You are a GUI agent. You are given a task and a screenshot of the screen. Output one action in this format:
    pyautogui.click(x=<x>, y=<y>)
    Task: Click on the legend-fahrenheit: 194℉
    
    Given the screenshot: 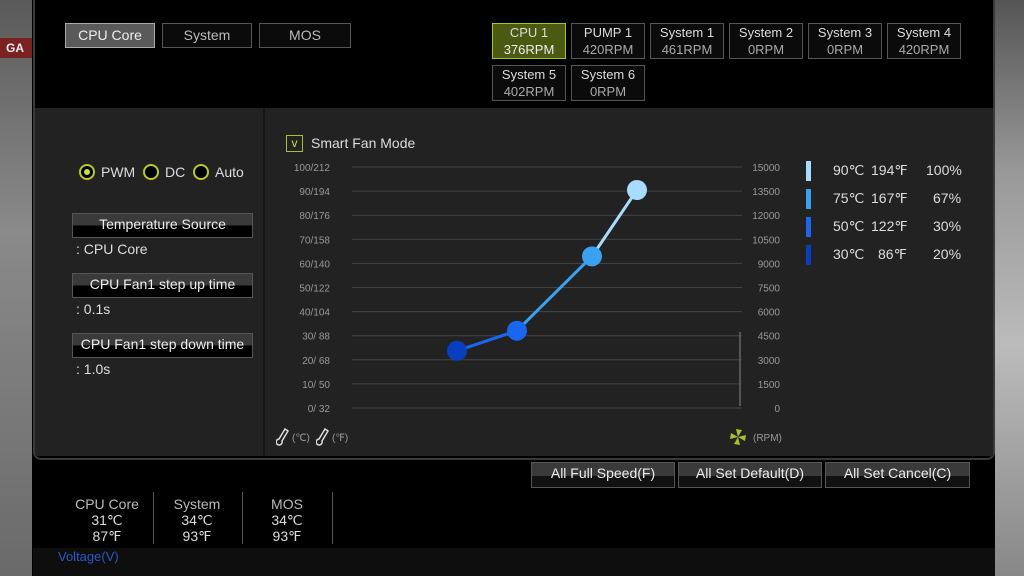 What is the action you would take?
    pyautogui.click(x=889, y=170)
    